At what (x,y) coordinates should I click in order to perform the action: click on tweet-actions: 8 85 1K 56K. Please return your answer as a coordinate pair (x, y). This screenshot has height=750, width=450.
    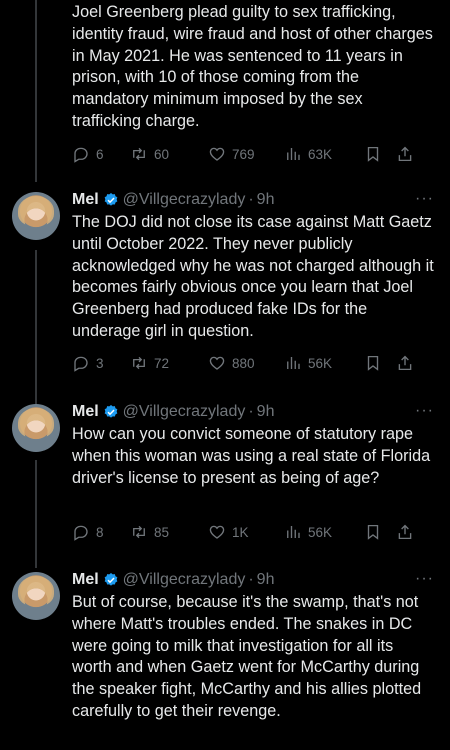
    Looking at the image, I should click on (255, 532).